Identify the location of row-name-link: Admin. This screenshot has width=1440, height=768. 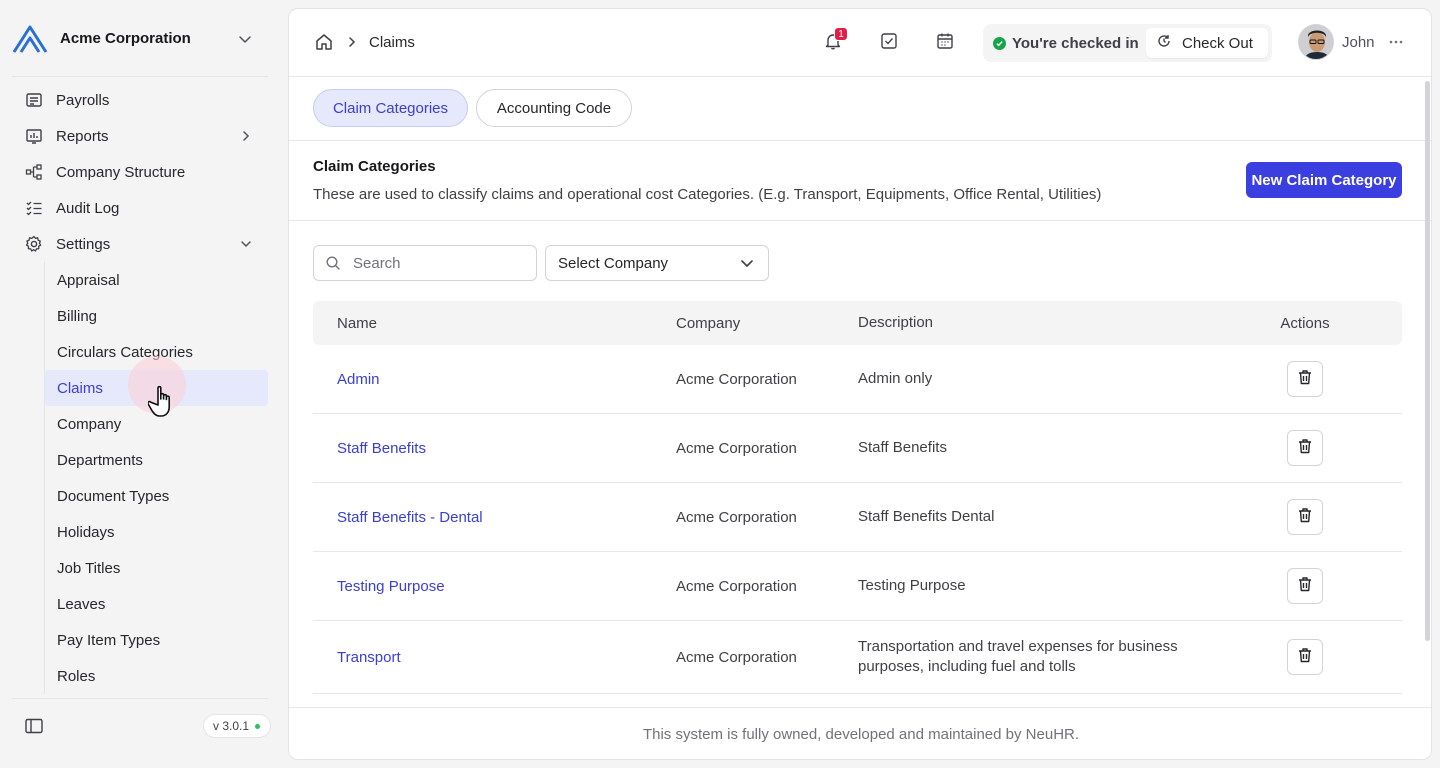
(494, 379).